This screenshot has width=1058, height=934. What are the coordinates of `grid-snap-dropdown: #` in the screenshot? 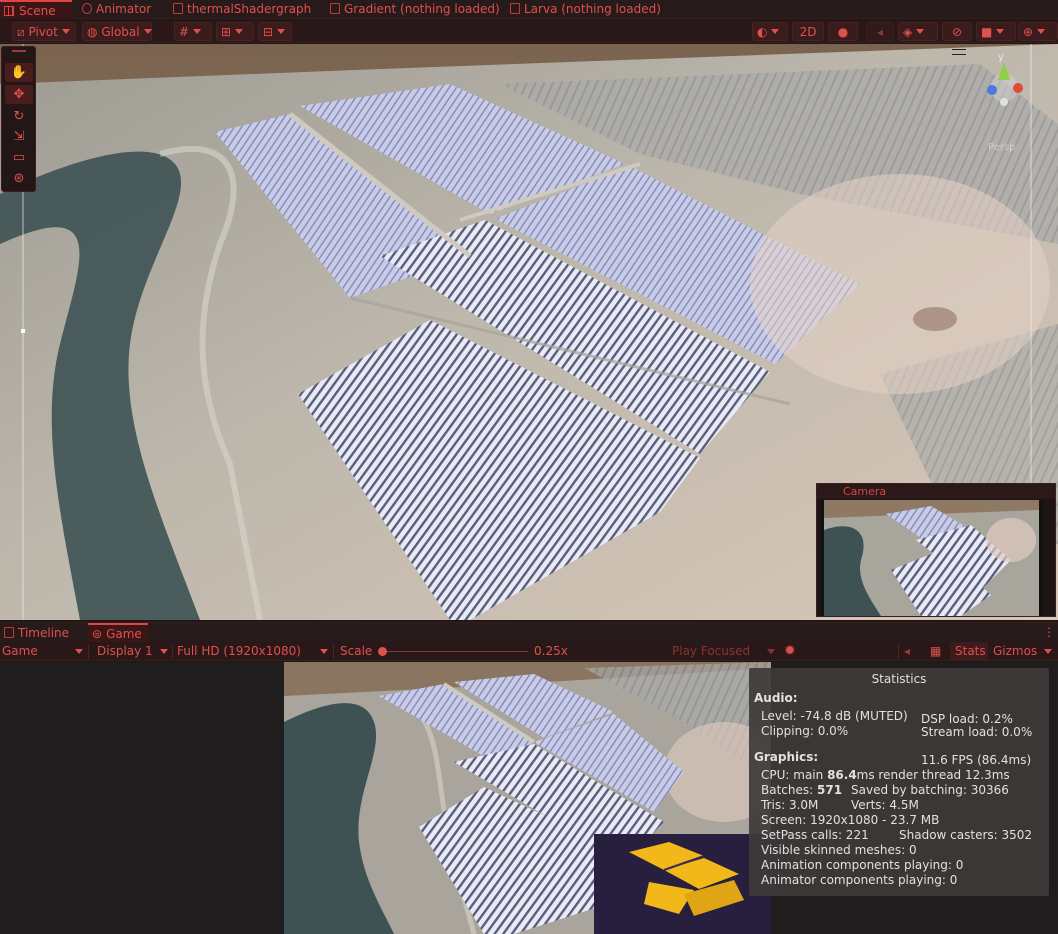 It's located at (193, 31).